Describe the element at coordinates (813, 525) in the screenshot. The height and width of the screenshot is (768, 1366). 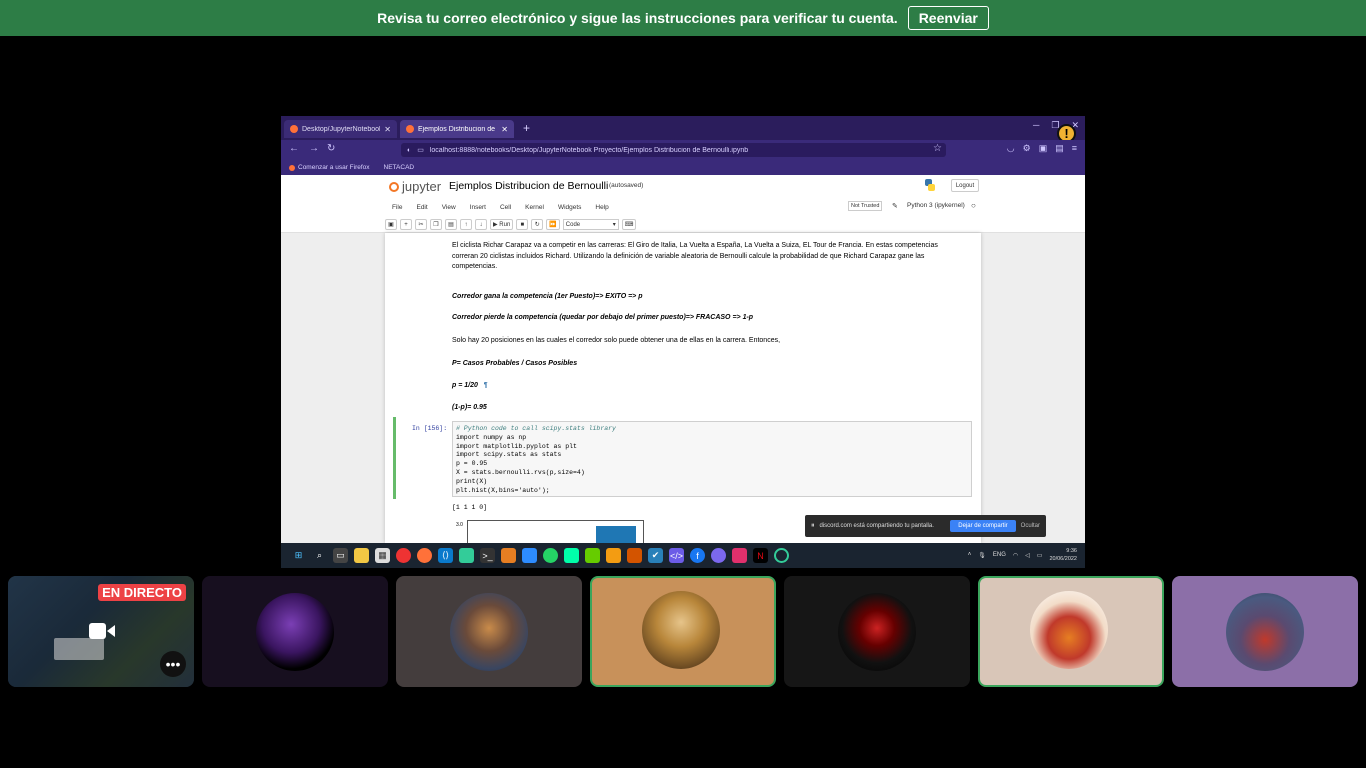
I see `pause-icon: ⏸` at that location.